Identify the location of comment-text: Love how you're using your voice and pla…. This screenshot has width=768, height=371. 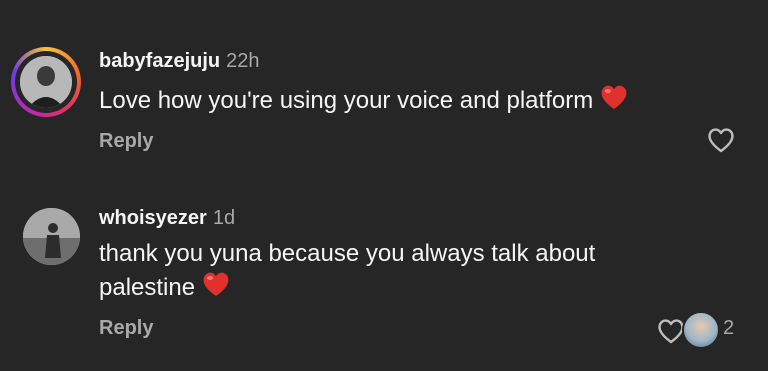
(399, 101).